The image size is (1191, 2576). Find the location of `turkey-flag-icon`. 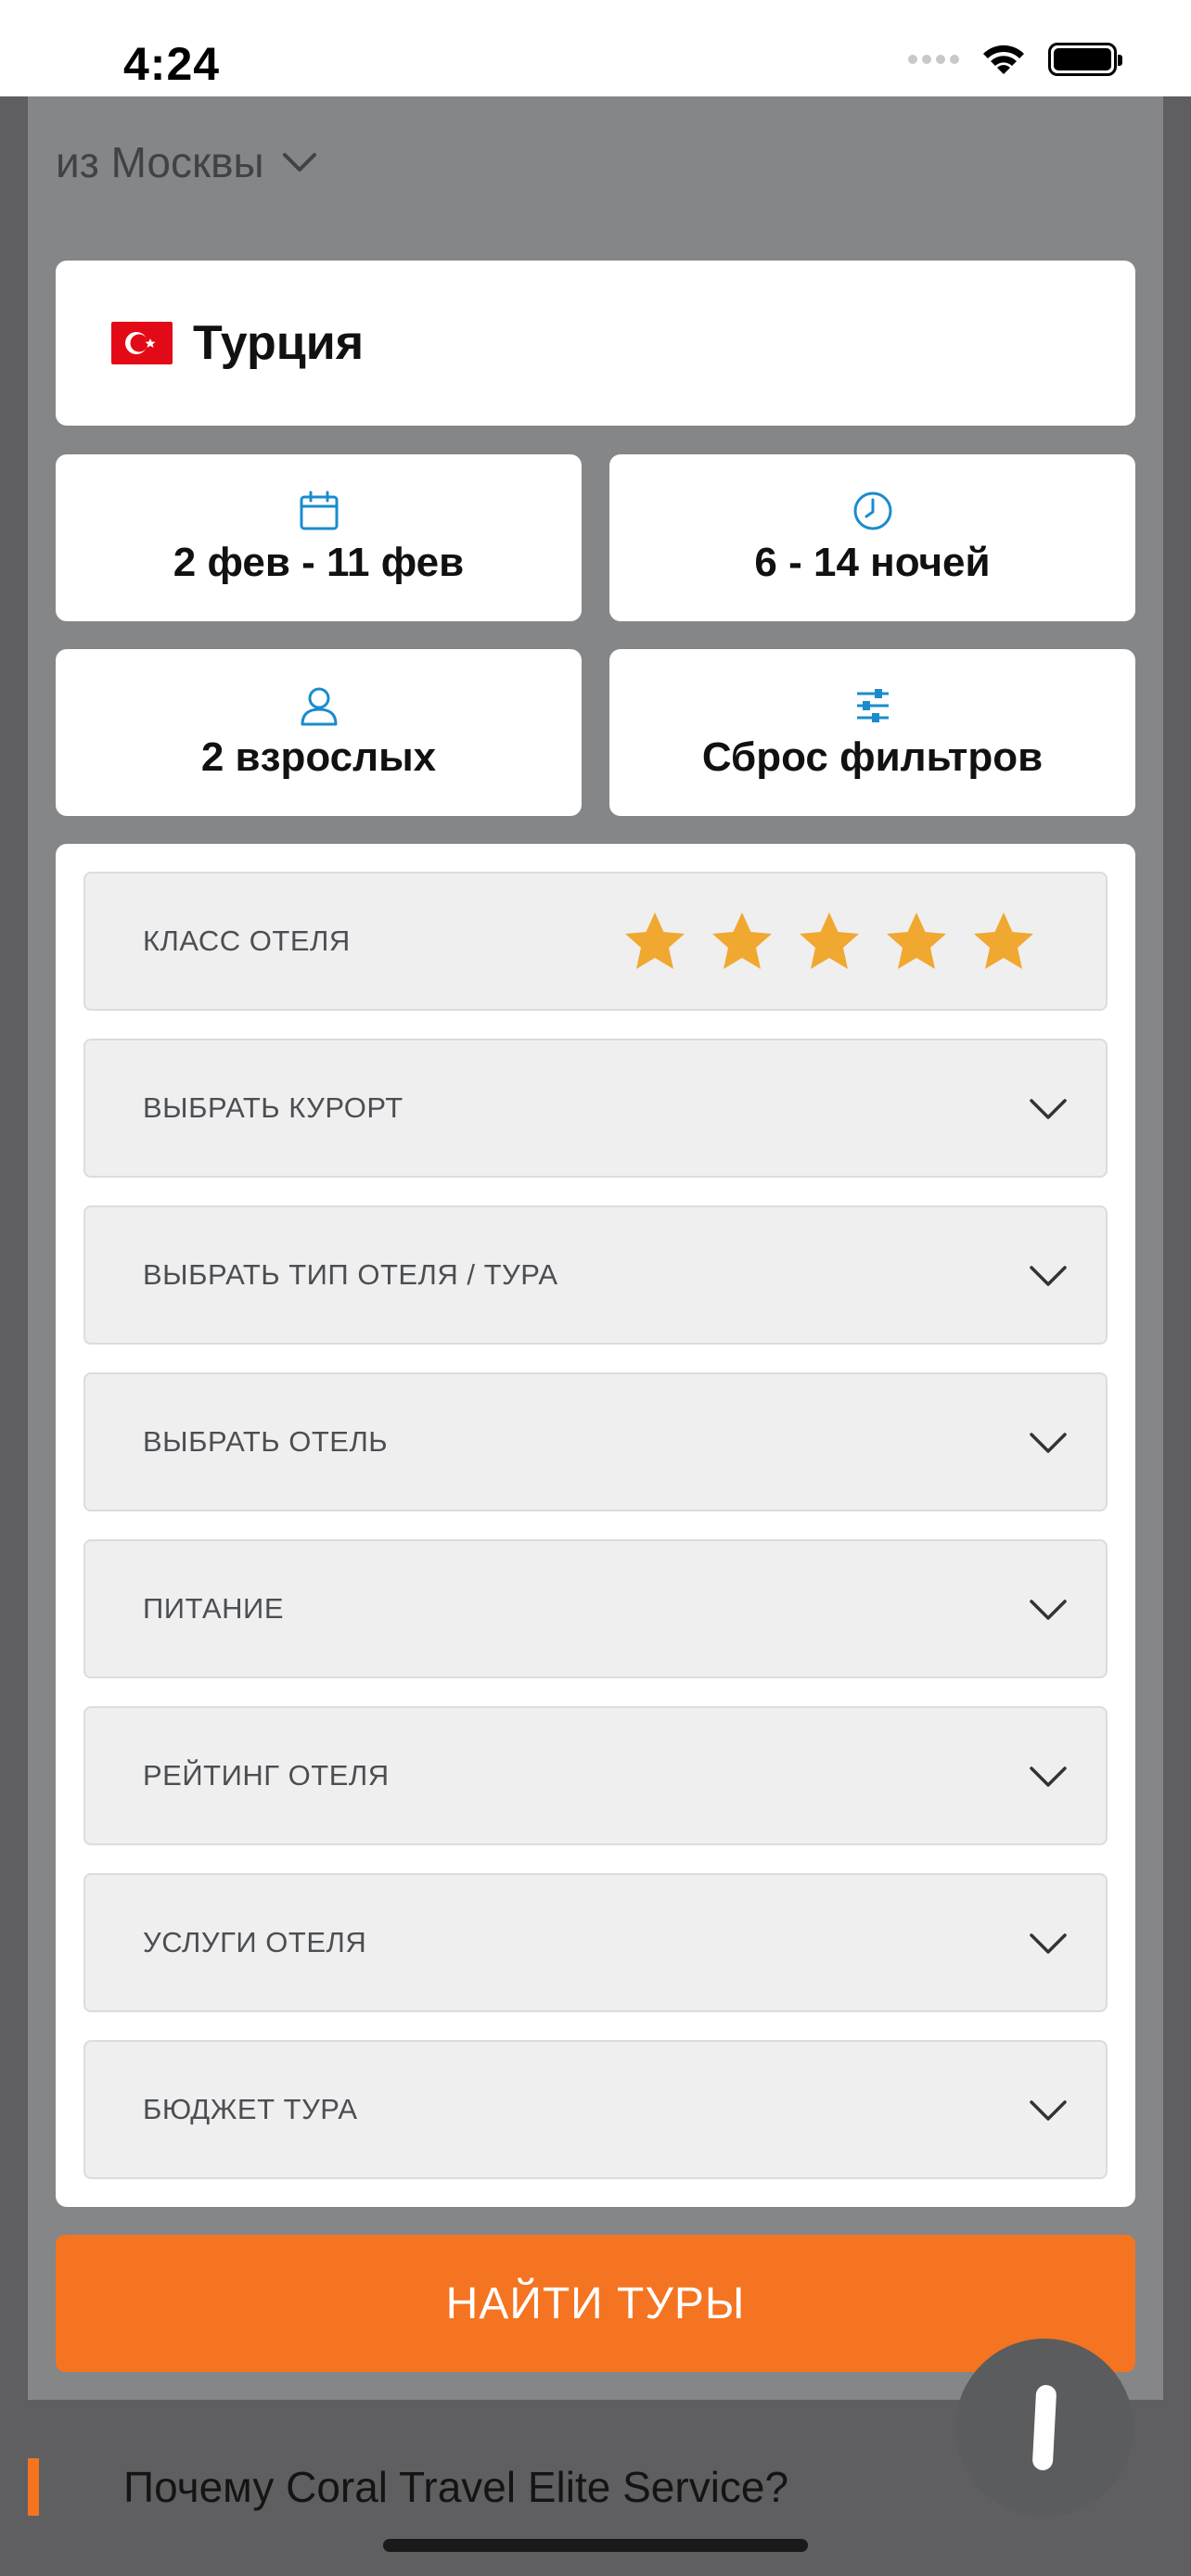

turkey-flag-icon is located at coordinates (142, 343).